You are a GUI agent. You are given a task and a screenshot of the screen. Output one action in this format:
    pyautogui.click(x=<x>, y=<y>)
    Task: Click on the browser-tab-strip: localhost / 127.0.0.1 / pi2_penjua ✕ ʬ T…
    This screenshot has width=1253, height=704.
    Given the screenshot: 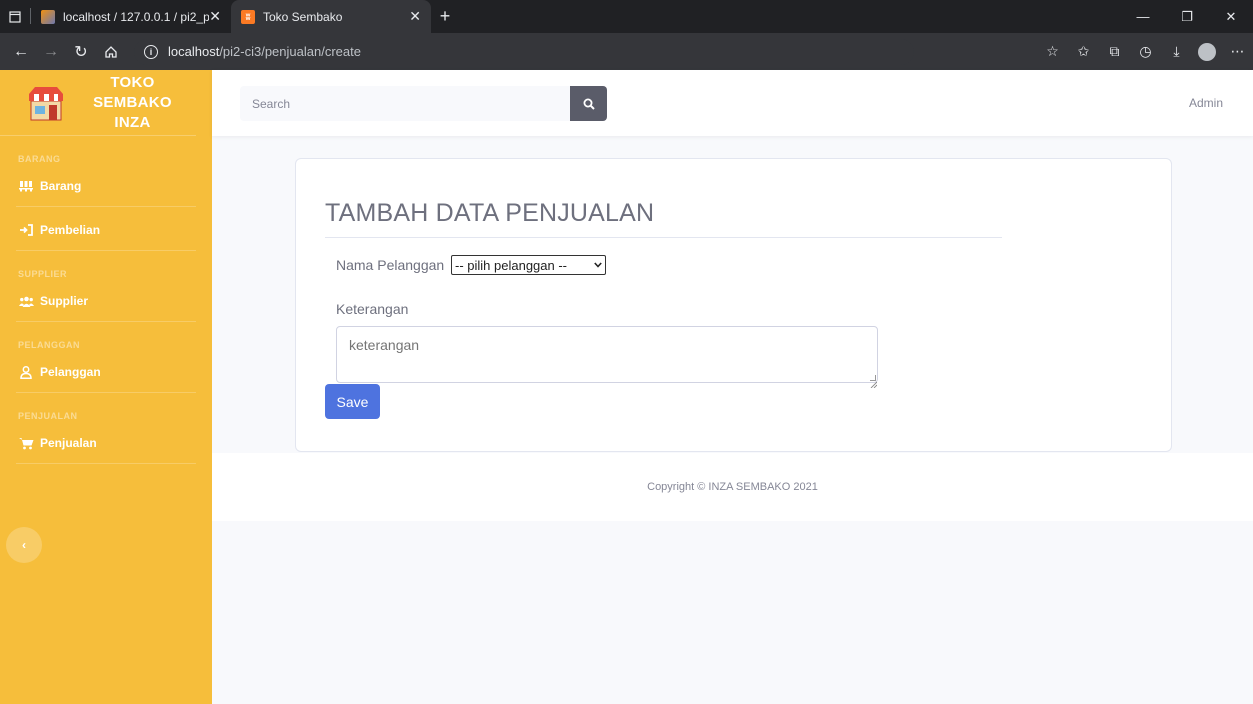 What is the action you would take?
    pyautogui.click(x=626, y=16)
    